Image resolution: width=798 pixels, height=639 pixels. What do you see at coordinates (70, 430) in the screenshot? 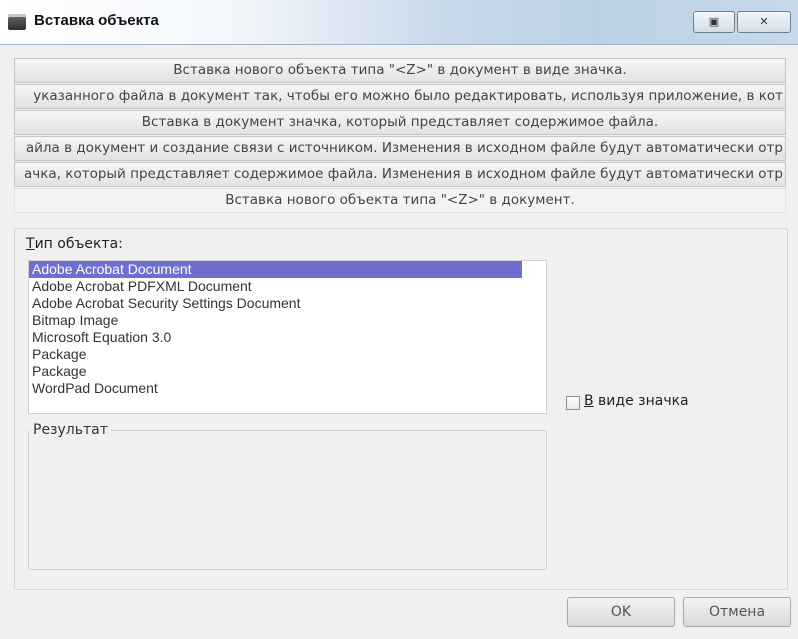
I see `result-legend: Результат` at bounding box center [70, 430].